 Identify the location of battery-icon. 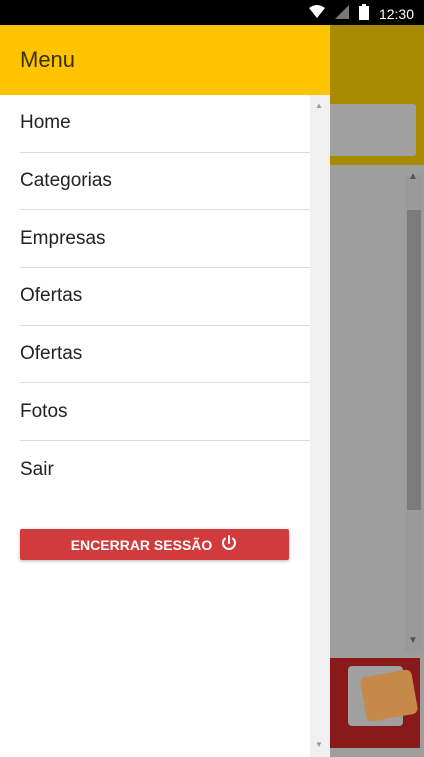
(363, 13).